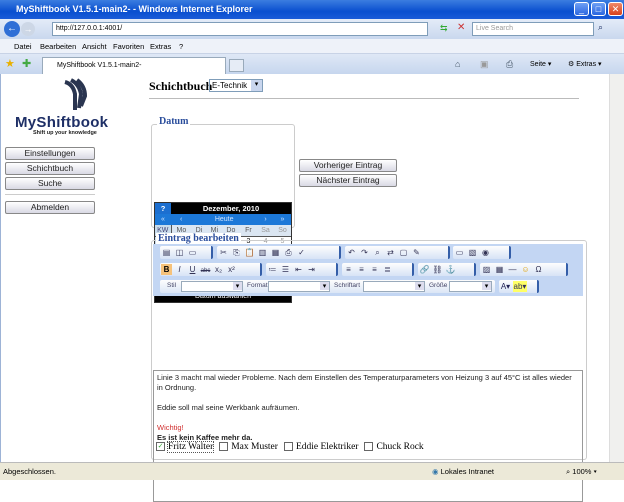  Describe the element at coordinates (181, 46) in the screenshot. I see `menu-help: ?` at that location.